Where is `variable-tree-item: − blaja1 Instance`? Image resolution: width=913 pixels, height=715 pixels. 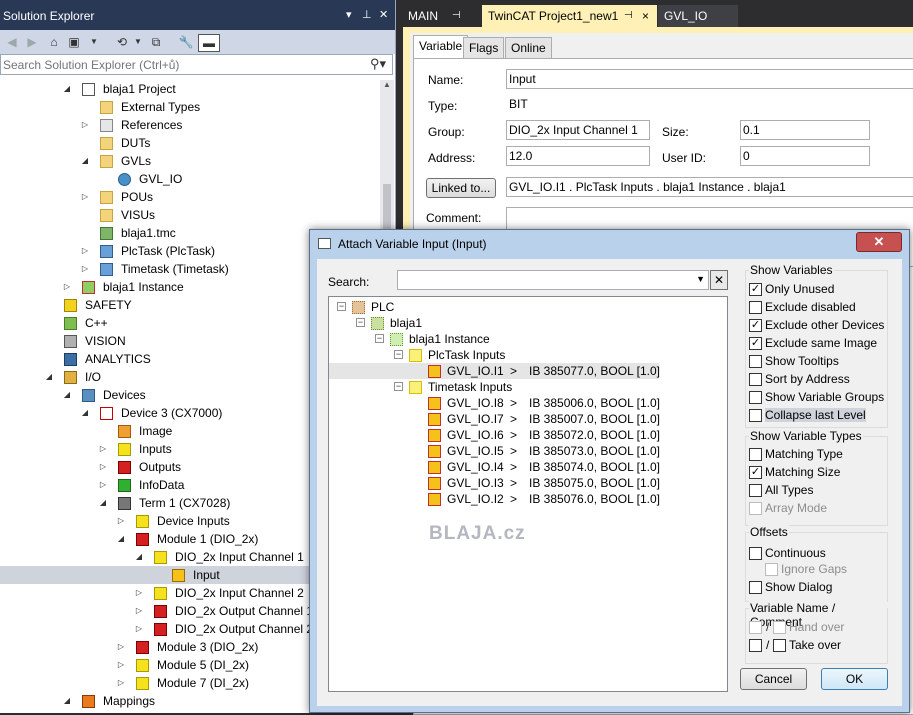 variable-tree-item: − blaja1 Instance is located at coordinates (528, 339).